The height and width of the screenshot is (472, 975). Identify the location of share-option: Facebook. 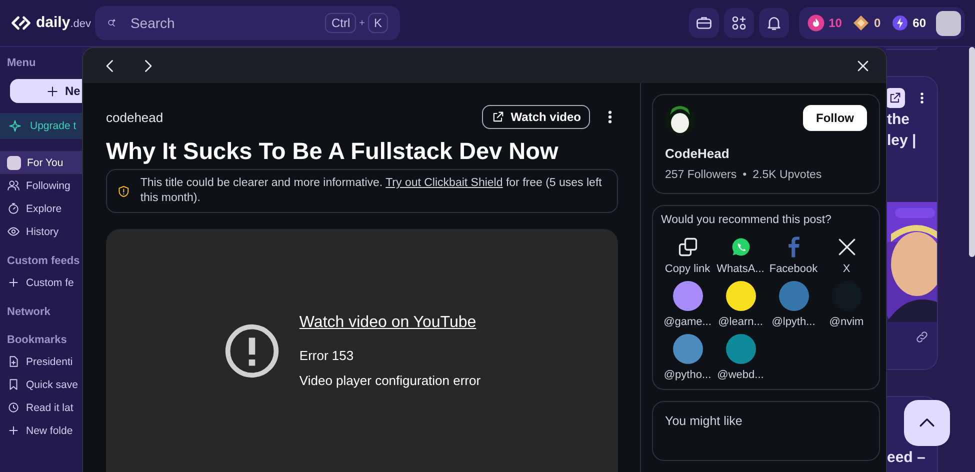
(793, 255).